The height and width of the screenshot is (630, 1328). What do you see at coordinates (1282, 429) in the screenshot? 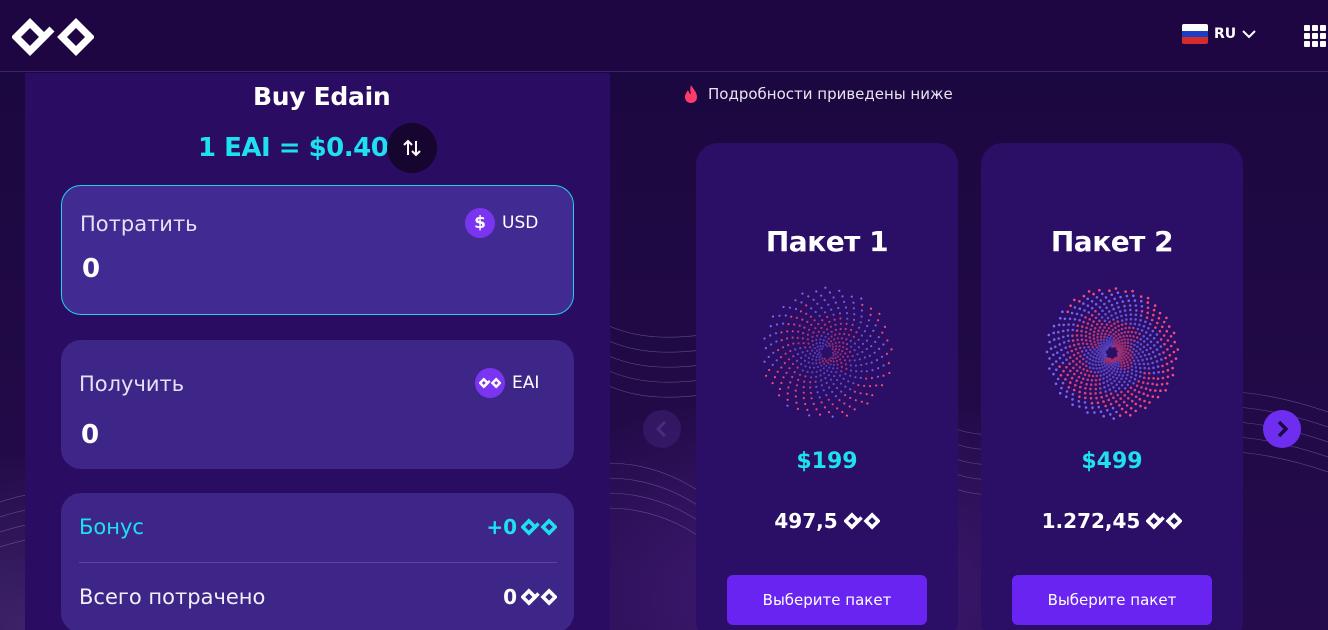
I see `carousel-next-button` at bounding box center [1282, 429].